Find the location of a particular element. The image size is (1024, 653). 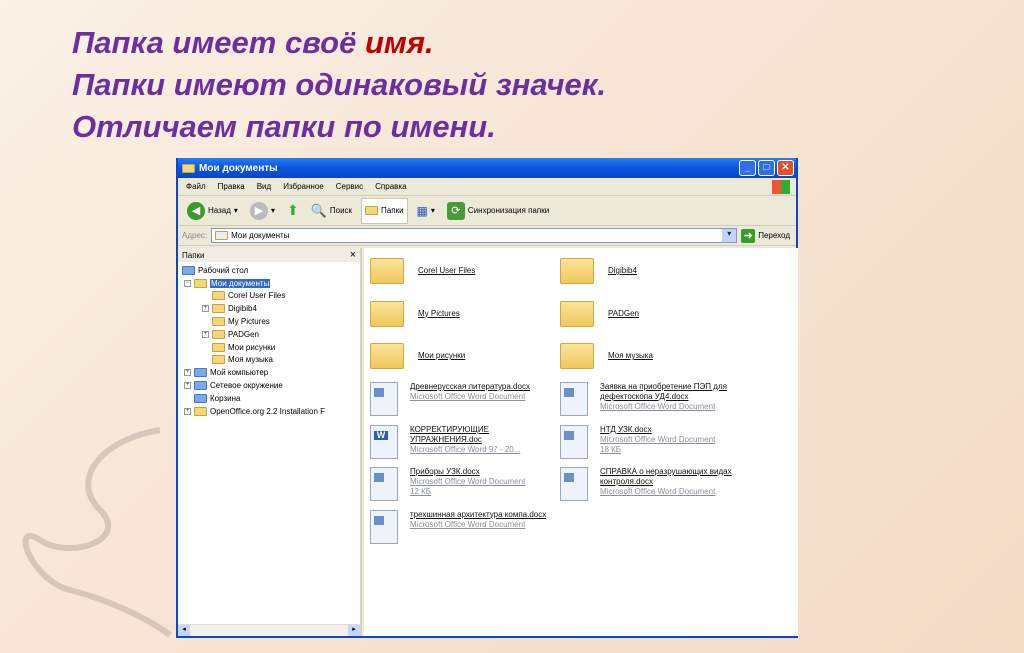

tree-item: + Digibib4 is located at coordinates (269, 308).